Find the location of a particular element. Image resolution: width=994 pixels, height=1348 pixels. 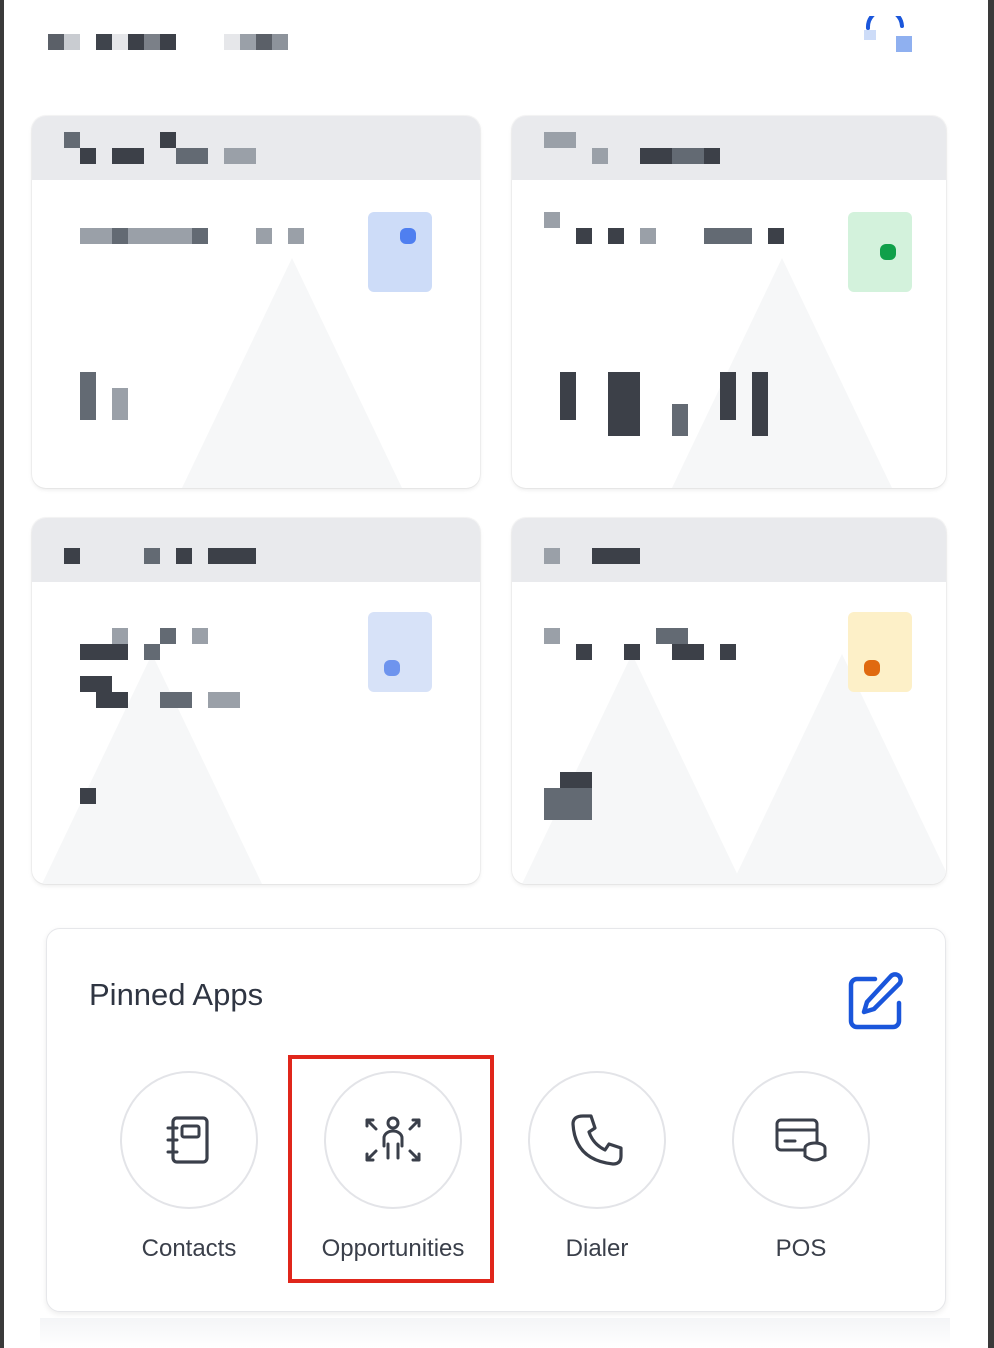

bottom-shadow is located at coordinates (495, 1333).